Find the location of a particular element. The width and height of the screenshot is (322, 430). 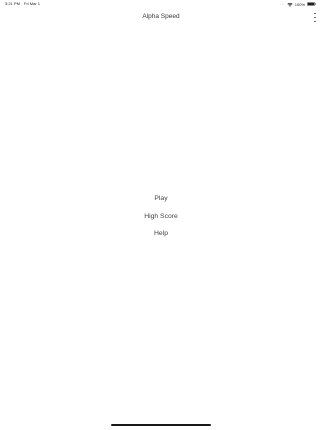

more-options-button is located at coordinates (315, 17).